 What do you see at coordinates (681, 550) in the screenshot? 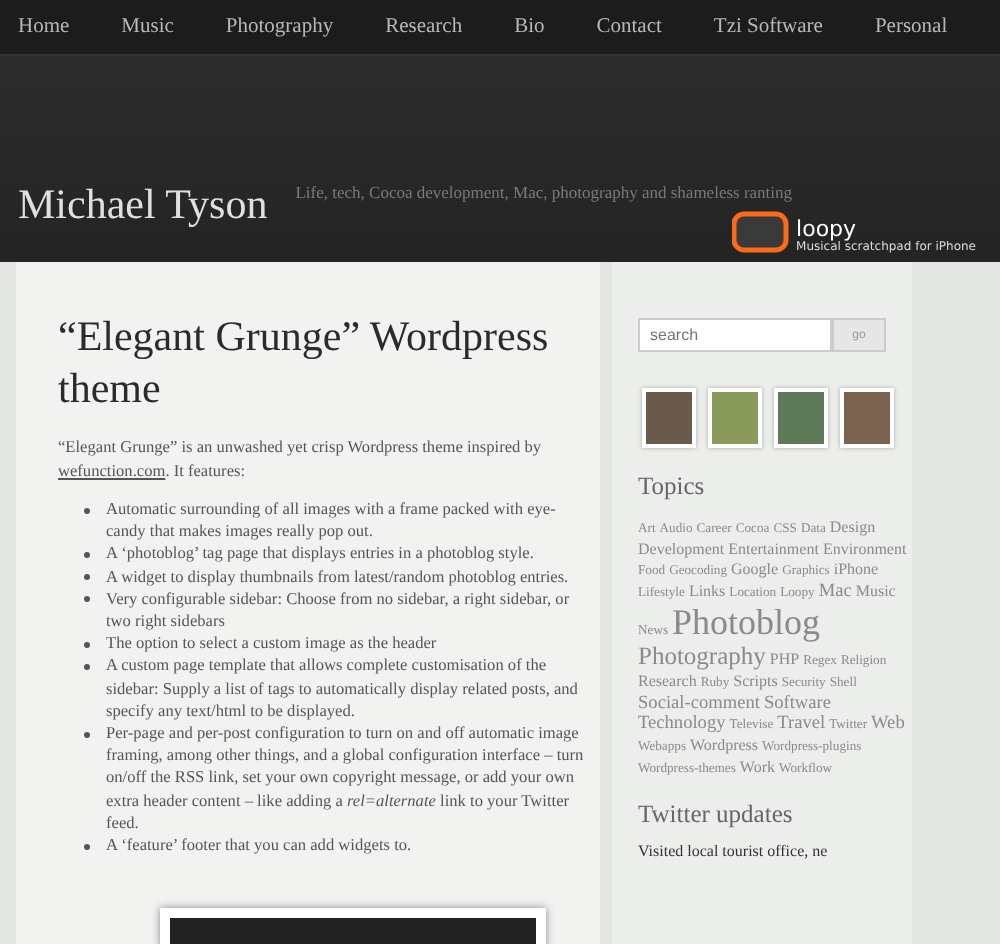
I see `tag-link: Development` at bounding box center [681, 550].